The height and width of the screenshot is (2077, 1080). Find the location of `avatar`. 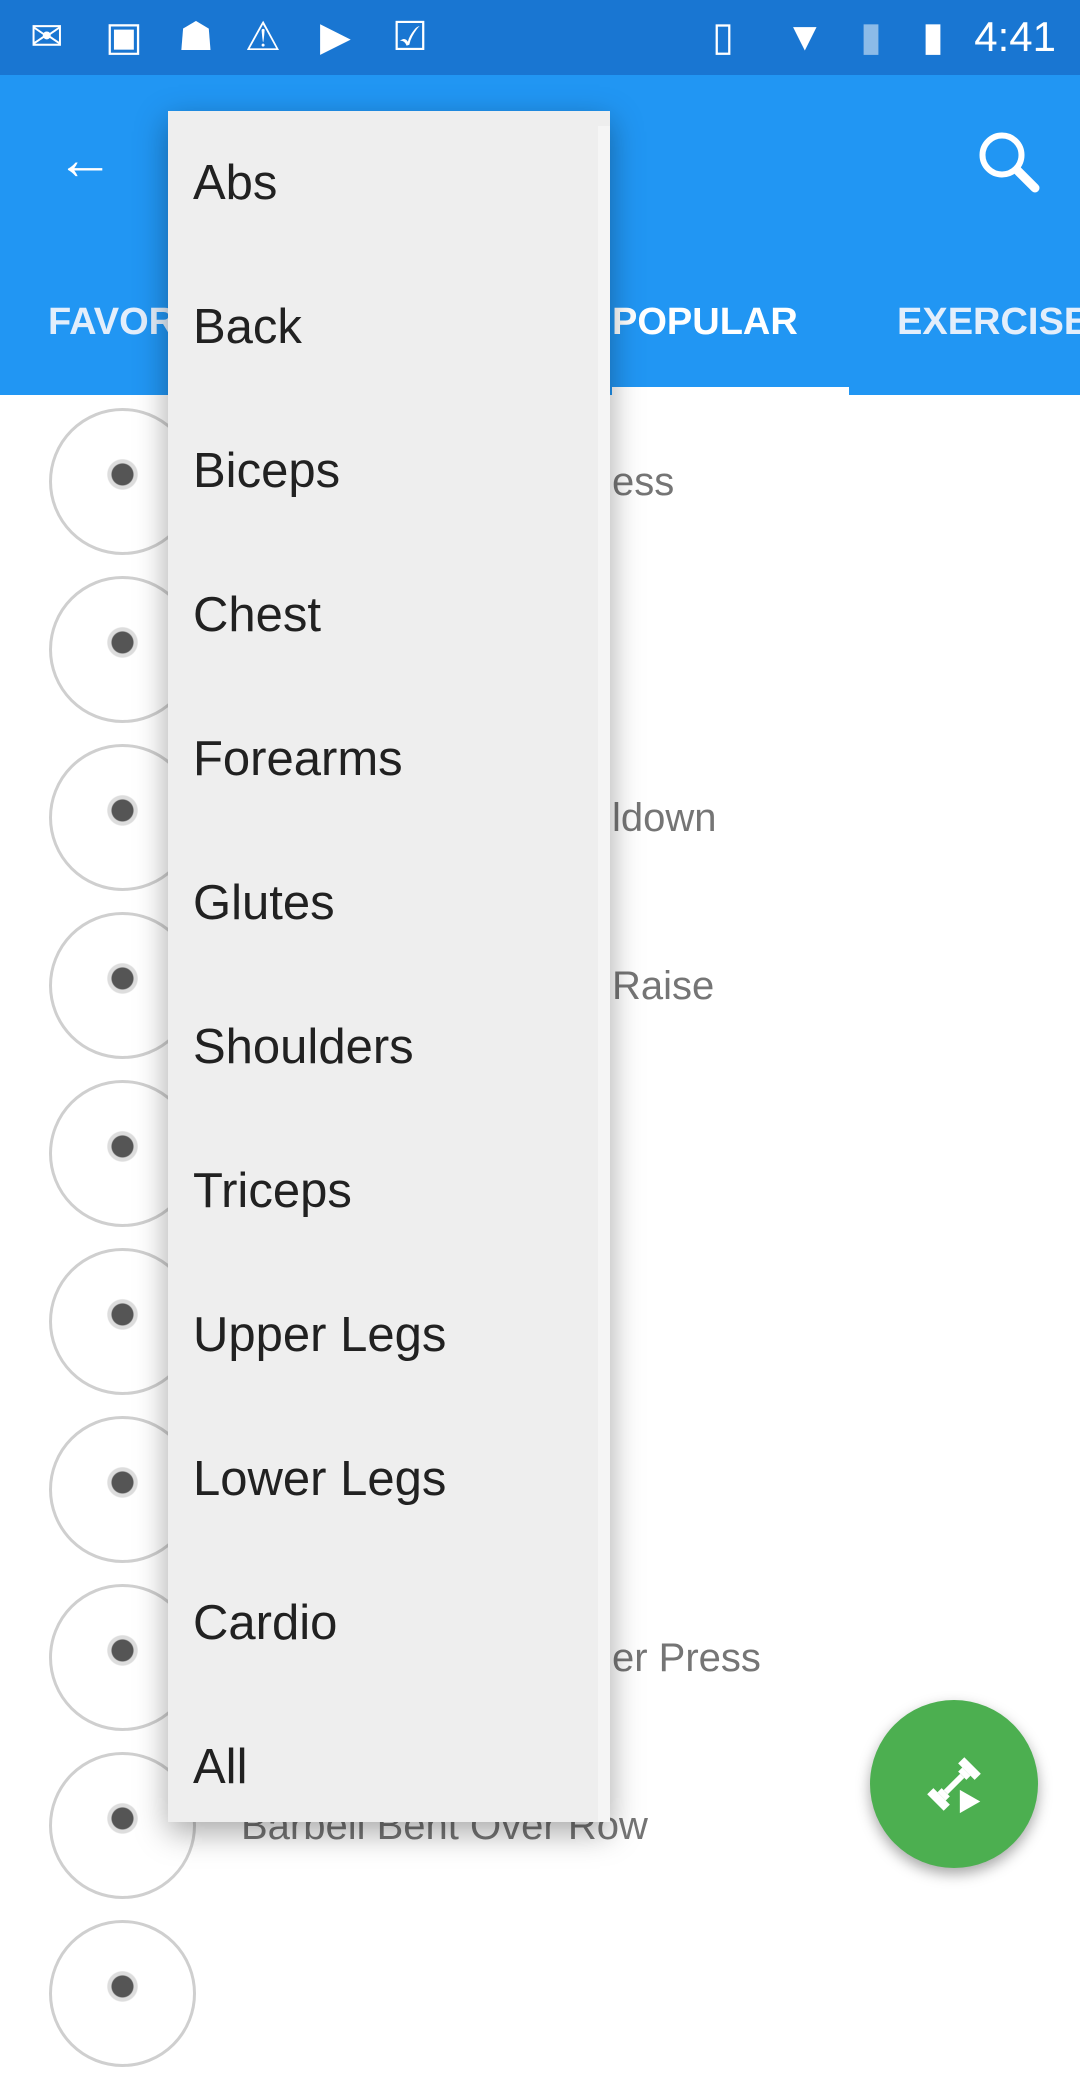

avatar is located at coordinates (122, 1993).